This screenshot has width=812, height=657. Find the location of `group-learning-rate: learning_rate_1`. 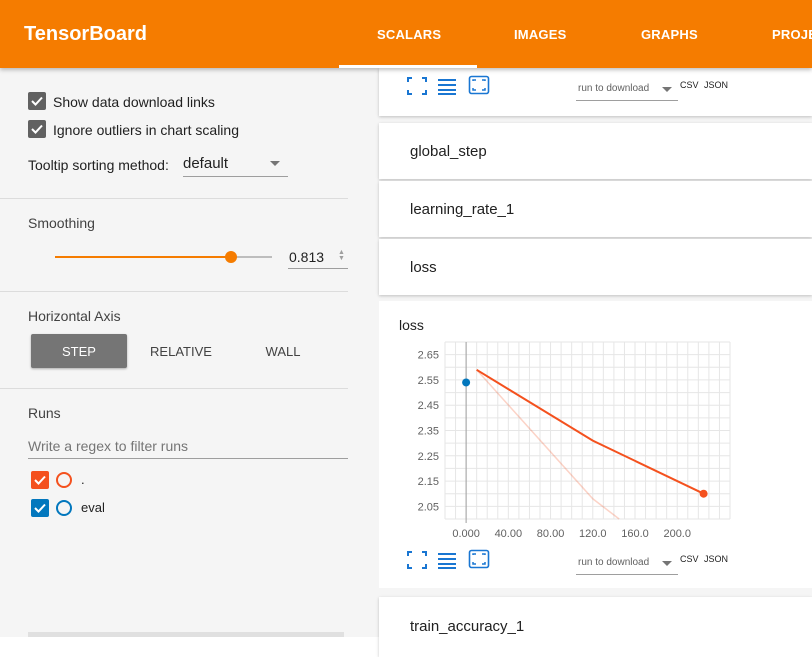

group-learning-rate: learning_rate_1 is located at coordinates (595, 209).